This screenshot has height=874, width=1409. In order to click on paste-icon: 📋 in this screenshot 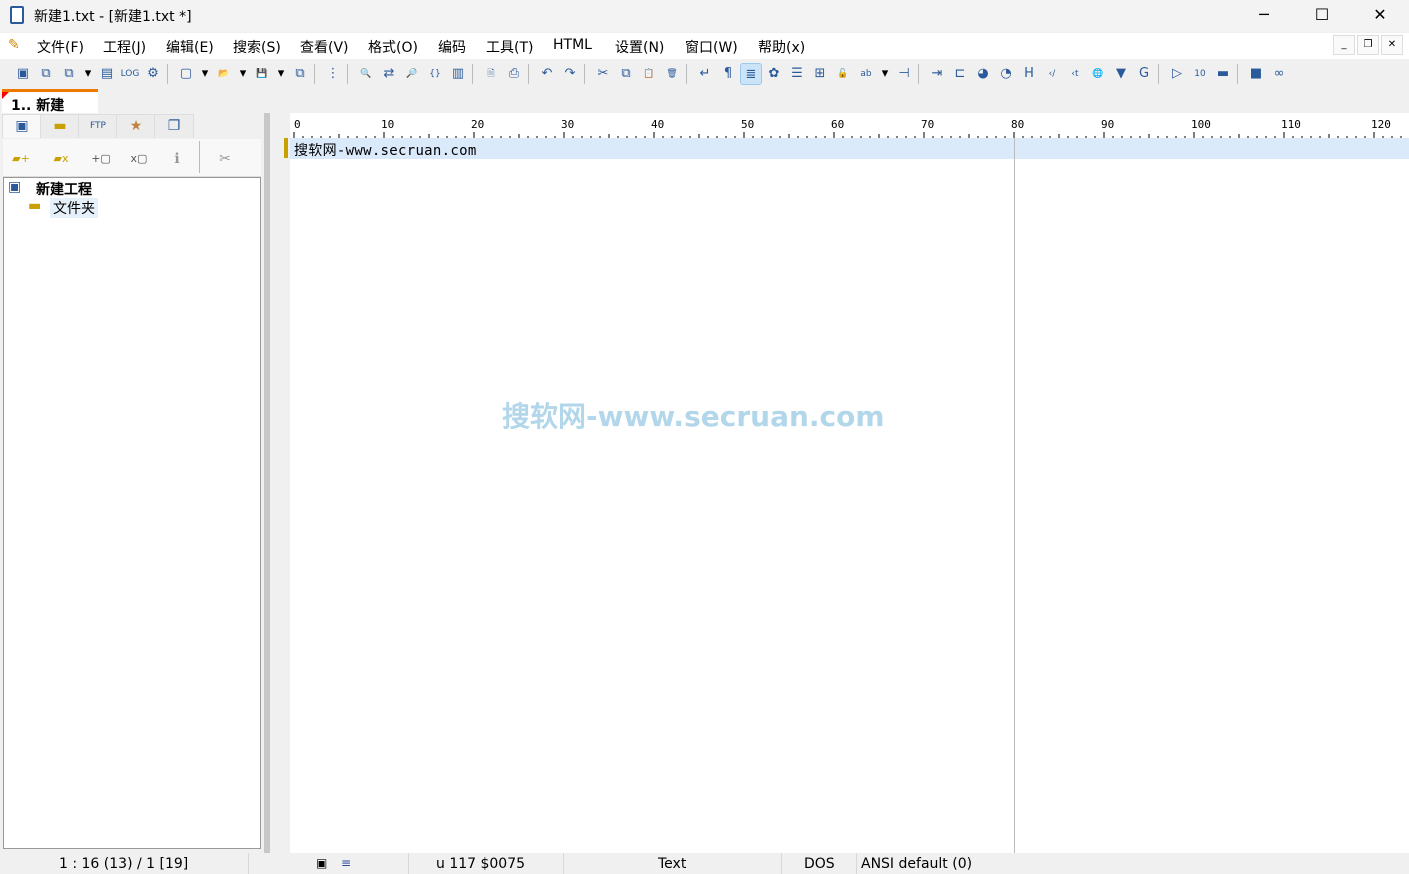, I will do `click(649, 74)`.